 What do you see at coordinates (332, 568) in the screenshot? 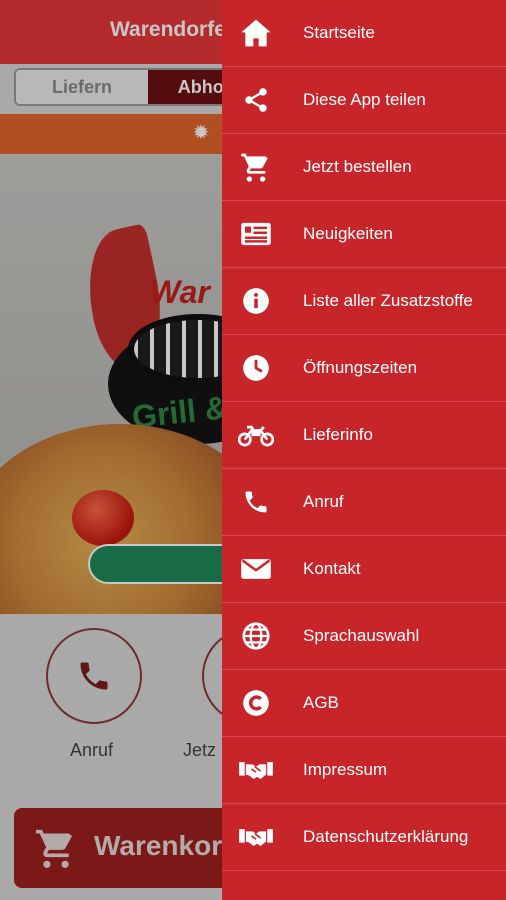
I see `menu-item-label: Kontakt` at bounding box center [332, 568].